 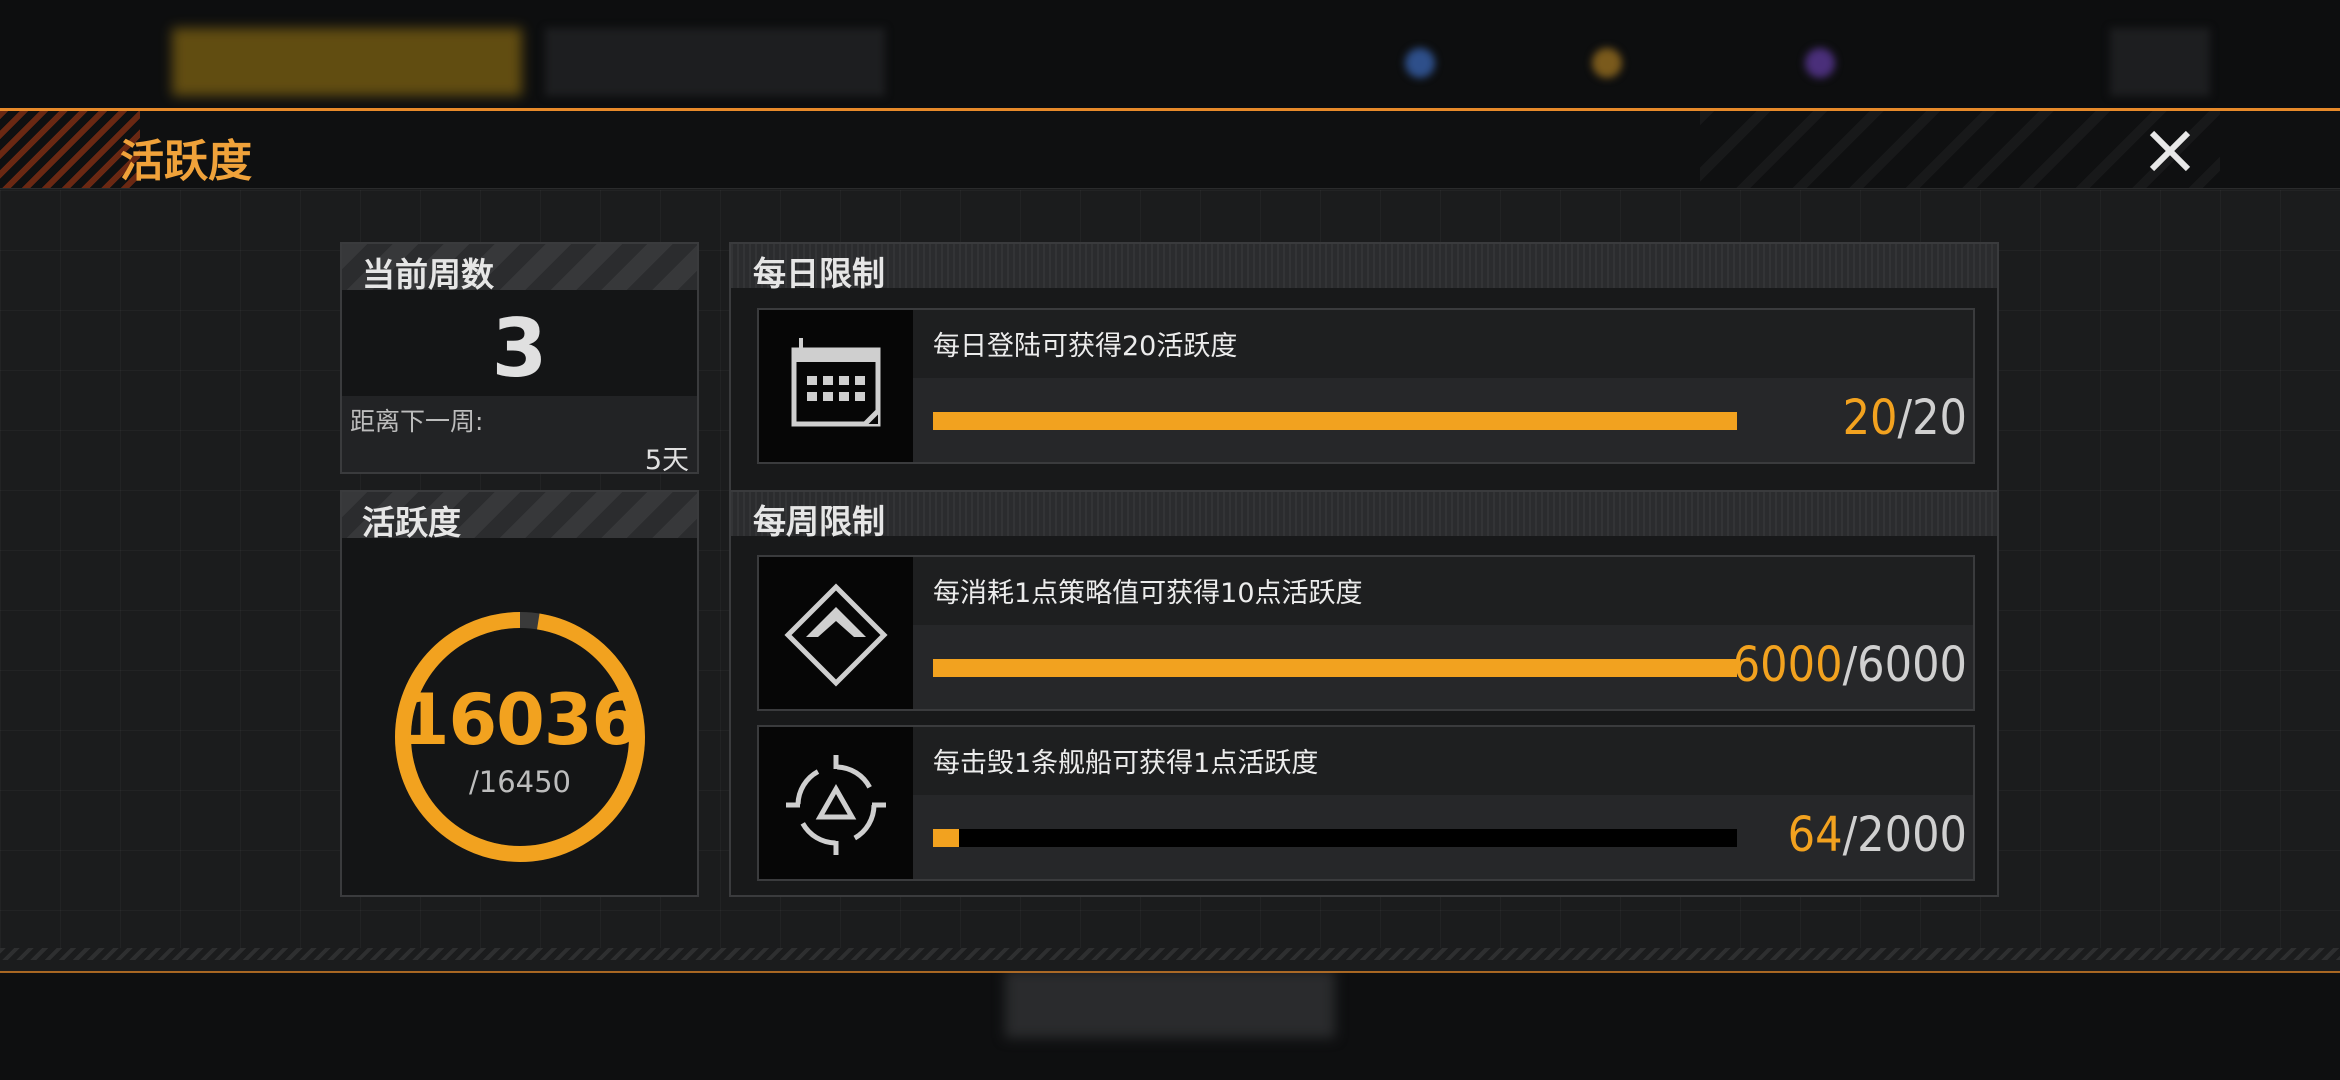 What do you see at coordinates (666, 460) in the screenshot?
I see `days-left: 5天` at bounding box center [666, 460].